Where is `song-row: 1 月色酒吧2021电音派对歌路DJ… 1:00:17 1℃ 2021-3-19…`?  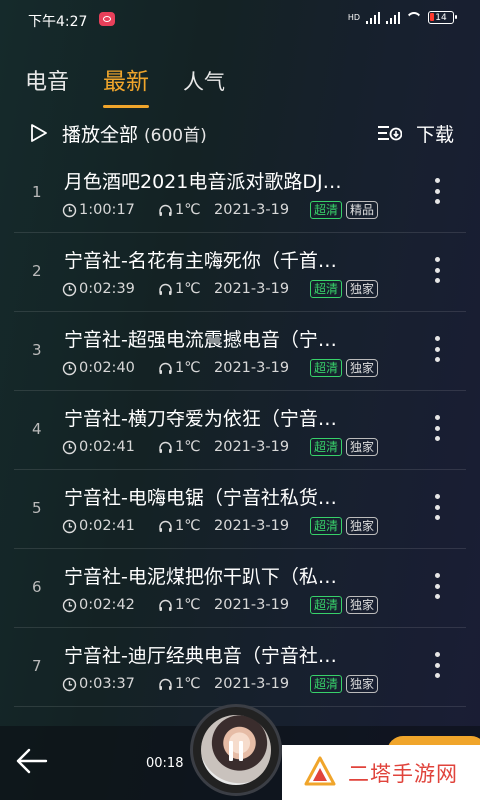
song-row: 1 月色酒吧2021电音派对歌路DJ… 1:00:17 1℃ 2021-3-19… is located at coordinates (240, 193).